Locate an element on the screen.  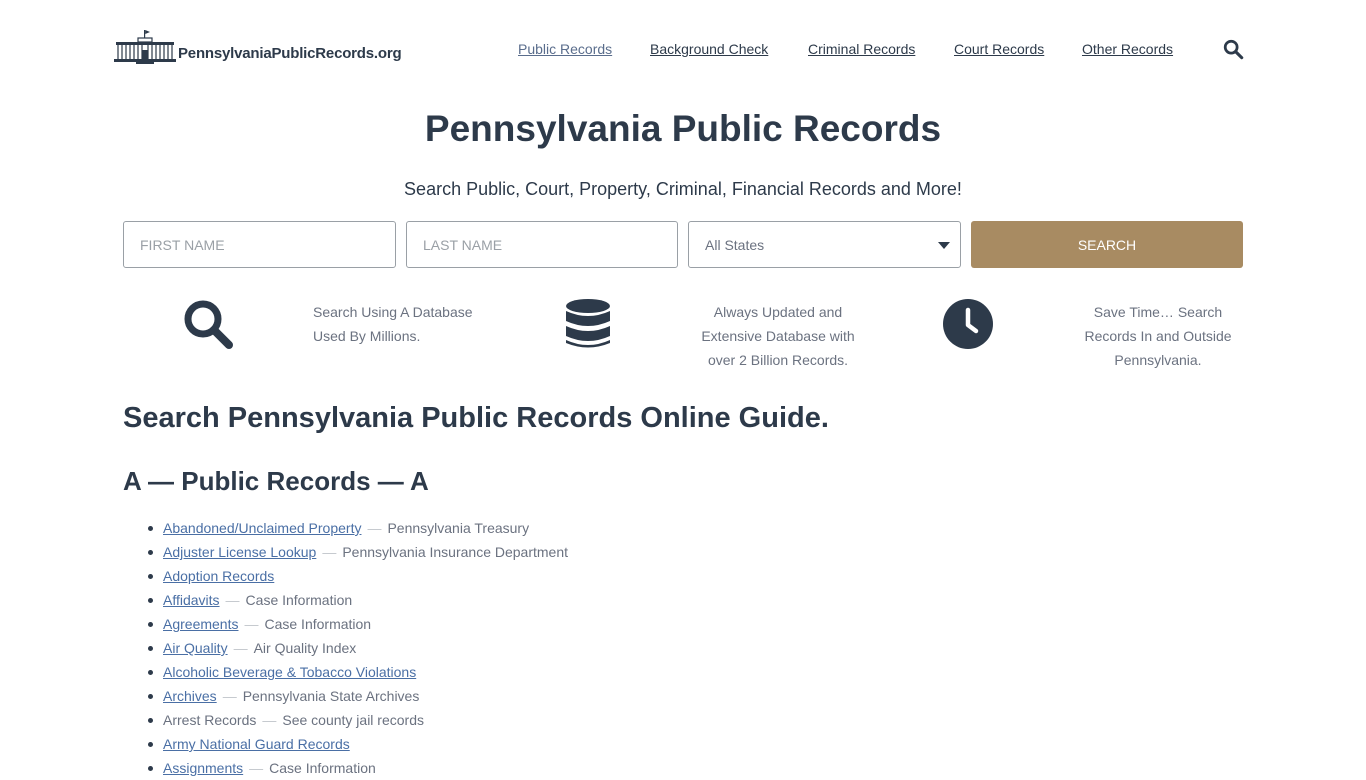
list-item: Alcoholic Beverage & Tobacco Violations is located at coordinates (357, 672).